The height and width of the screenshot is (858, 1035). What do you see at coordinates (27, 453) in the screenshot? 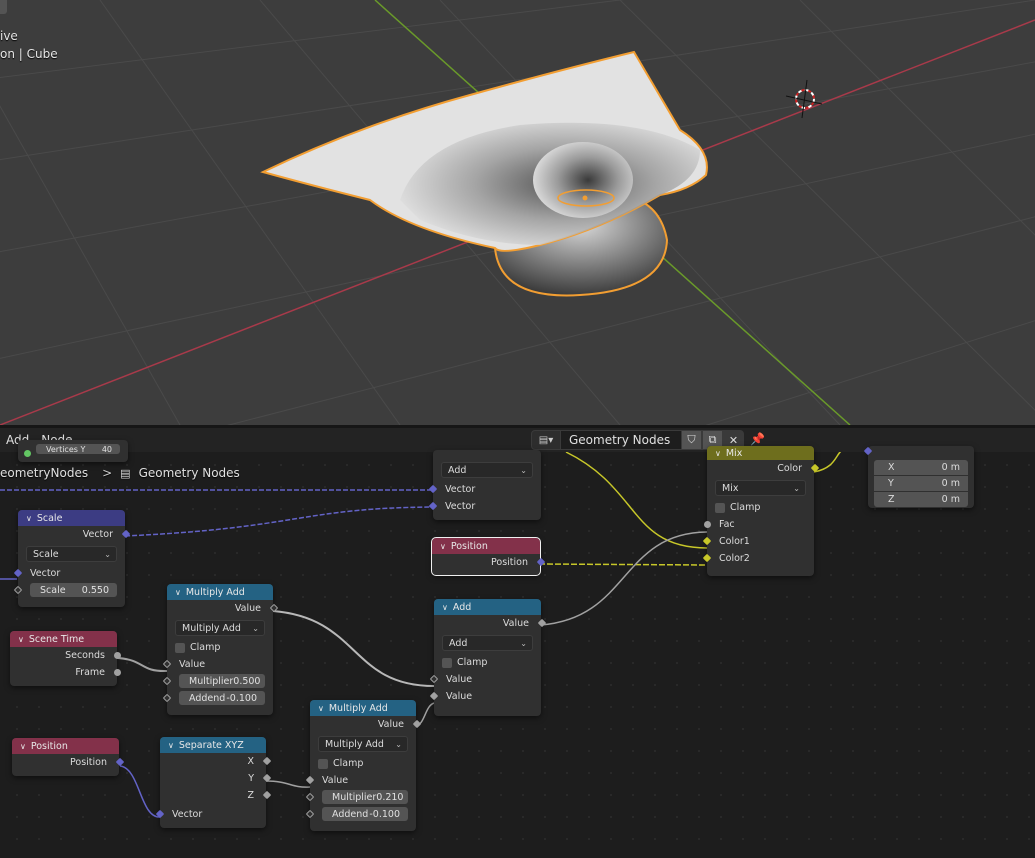
I see `socket` at bounding box center [27, 453].